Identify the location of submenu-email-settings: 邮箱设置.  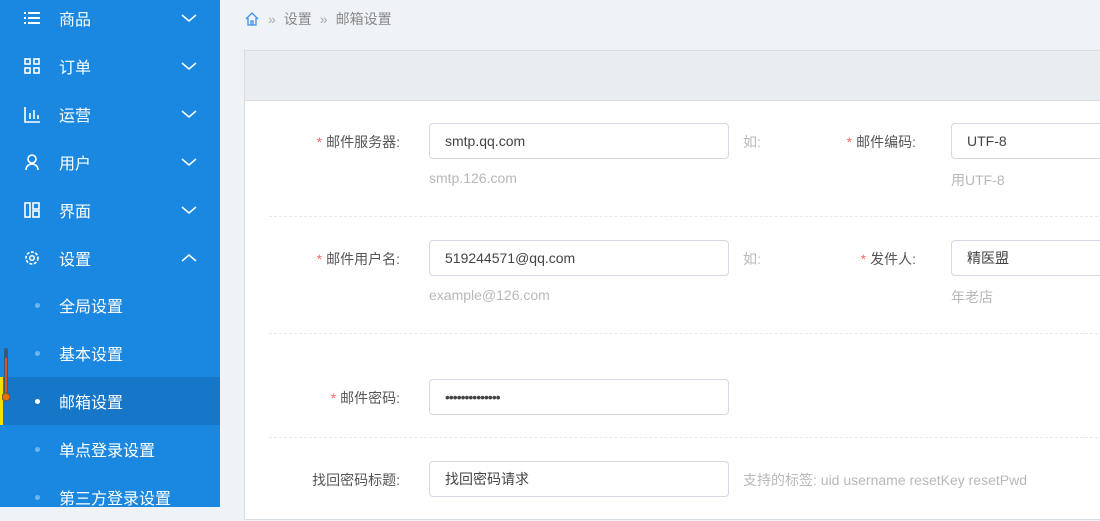
(110, 401).